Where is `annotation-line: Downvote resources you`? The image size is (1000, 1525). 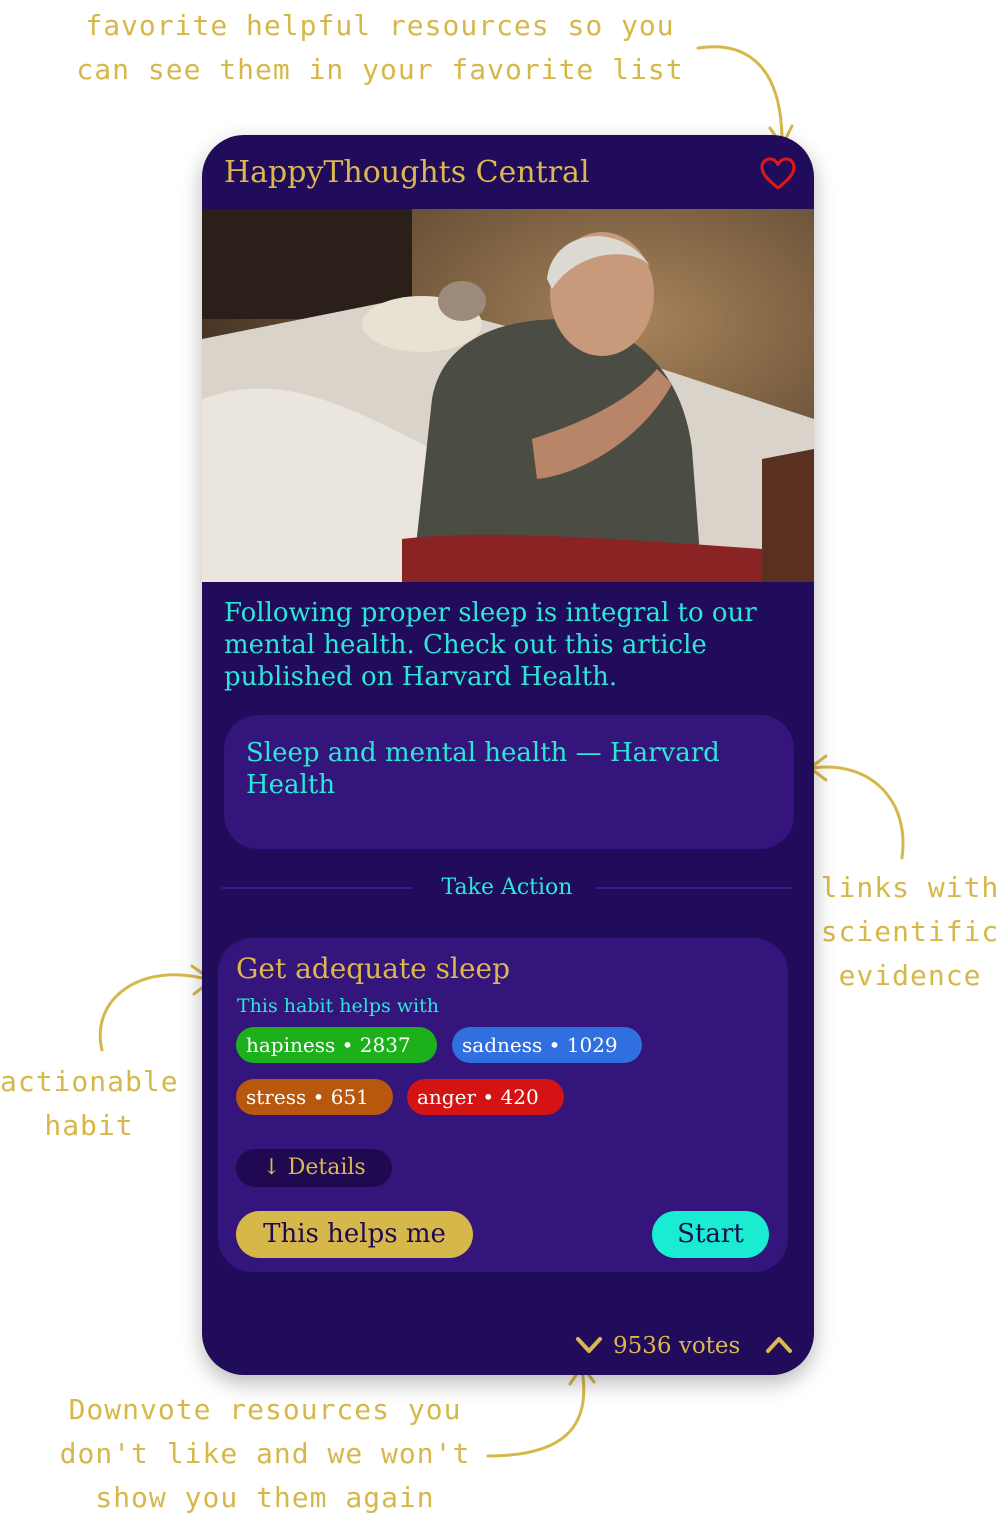
annotation-line: Downvote resources you is located at coordinates (265, 1409).